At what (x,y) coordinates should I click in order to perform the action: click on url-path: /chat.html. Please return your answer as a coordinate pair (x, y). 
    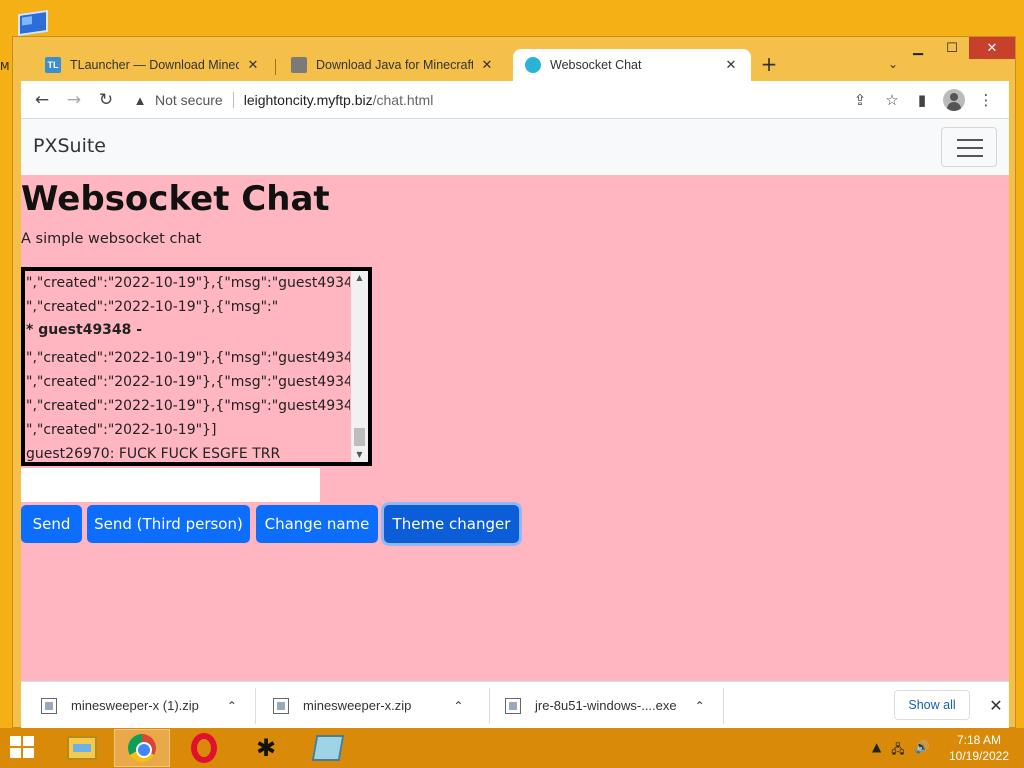
    Looking at the image, I should click on (403, 100).